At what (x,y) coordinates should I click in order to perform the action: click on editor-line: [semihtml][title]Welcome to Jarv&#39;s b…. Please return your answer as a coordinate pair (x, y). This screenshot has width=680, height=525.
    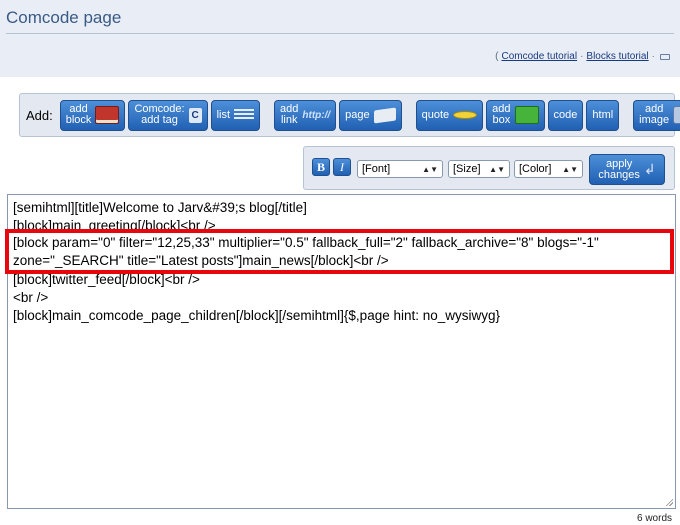
    Looking at the image, I should click on (160, 207).